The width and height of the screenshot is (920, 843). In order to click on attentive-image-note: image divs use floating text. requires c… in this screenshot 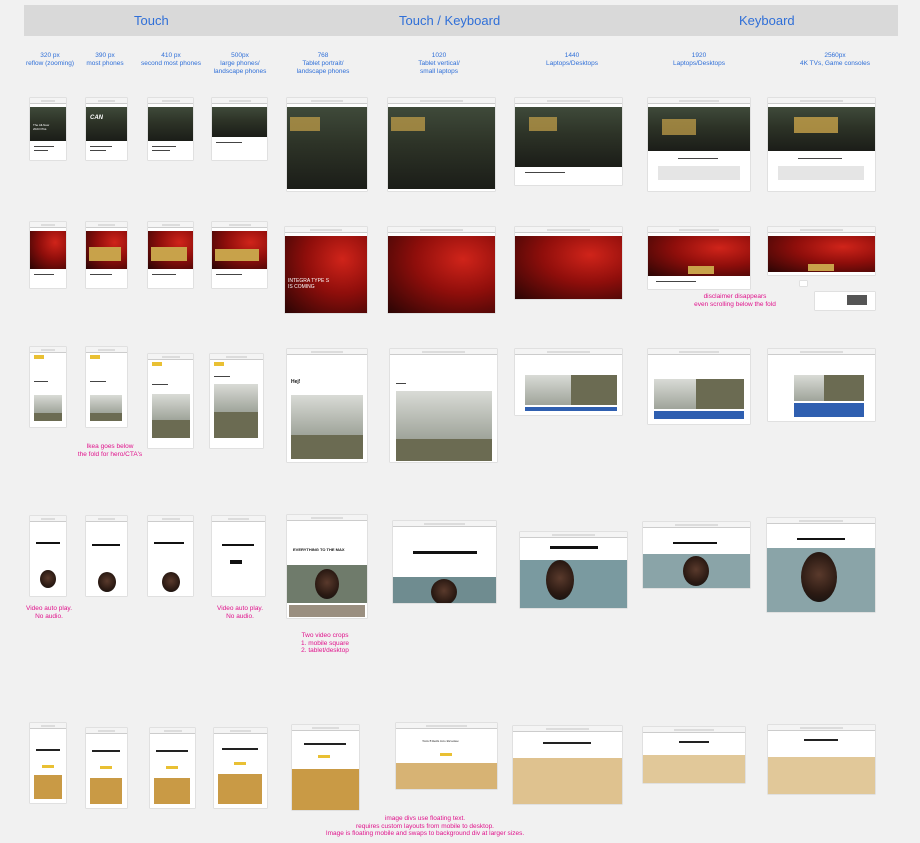, I will do `click(425, 826)`.